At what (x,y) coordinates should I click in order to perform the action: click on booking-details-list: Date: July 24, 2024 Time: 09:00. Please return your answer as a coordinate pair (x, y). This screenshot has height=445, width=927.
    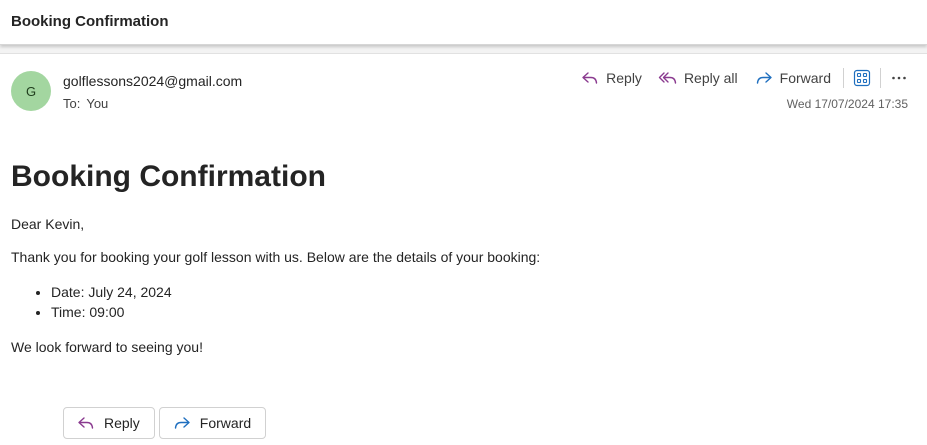
    Looking at the image, I should click on (471, 302).